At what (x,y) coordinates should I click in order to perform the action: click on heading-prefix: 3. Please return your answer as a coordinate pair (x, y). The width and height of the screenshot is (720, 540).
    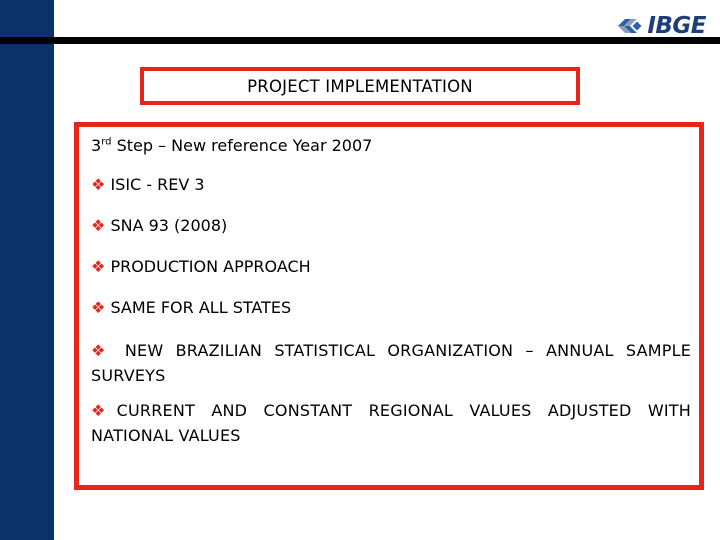
    Looking at the image, I should click on (96, 145).